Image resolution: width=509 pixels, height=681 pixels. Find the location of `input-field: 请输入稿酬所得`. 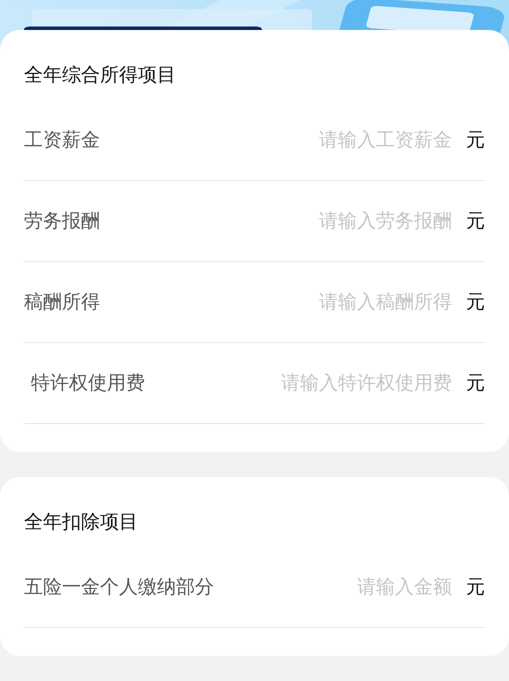

input-field: 请输入稿酬所得 is located at coordinates (276, 302).